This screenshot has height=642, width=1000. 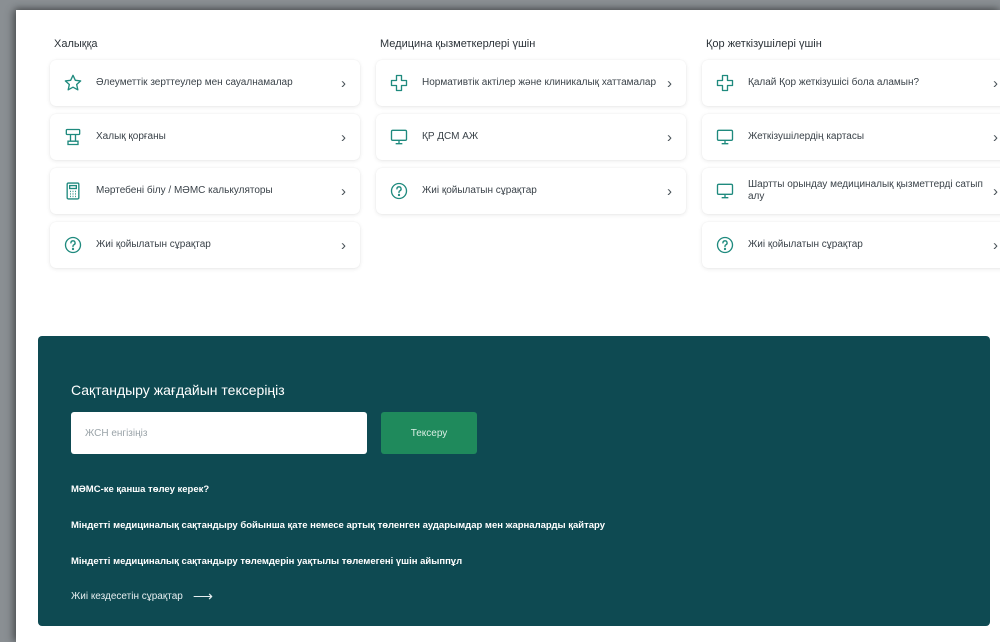 I want to click on faq-link: Жиі кездесетін сұрақтар ⟶, so click(x=142, y=596).